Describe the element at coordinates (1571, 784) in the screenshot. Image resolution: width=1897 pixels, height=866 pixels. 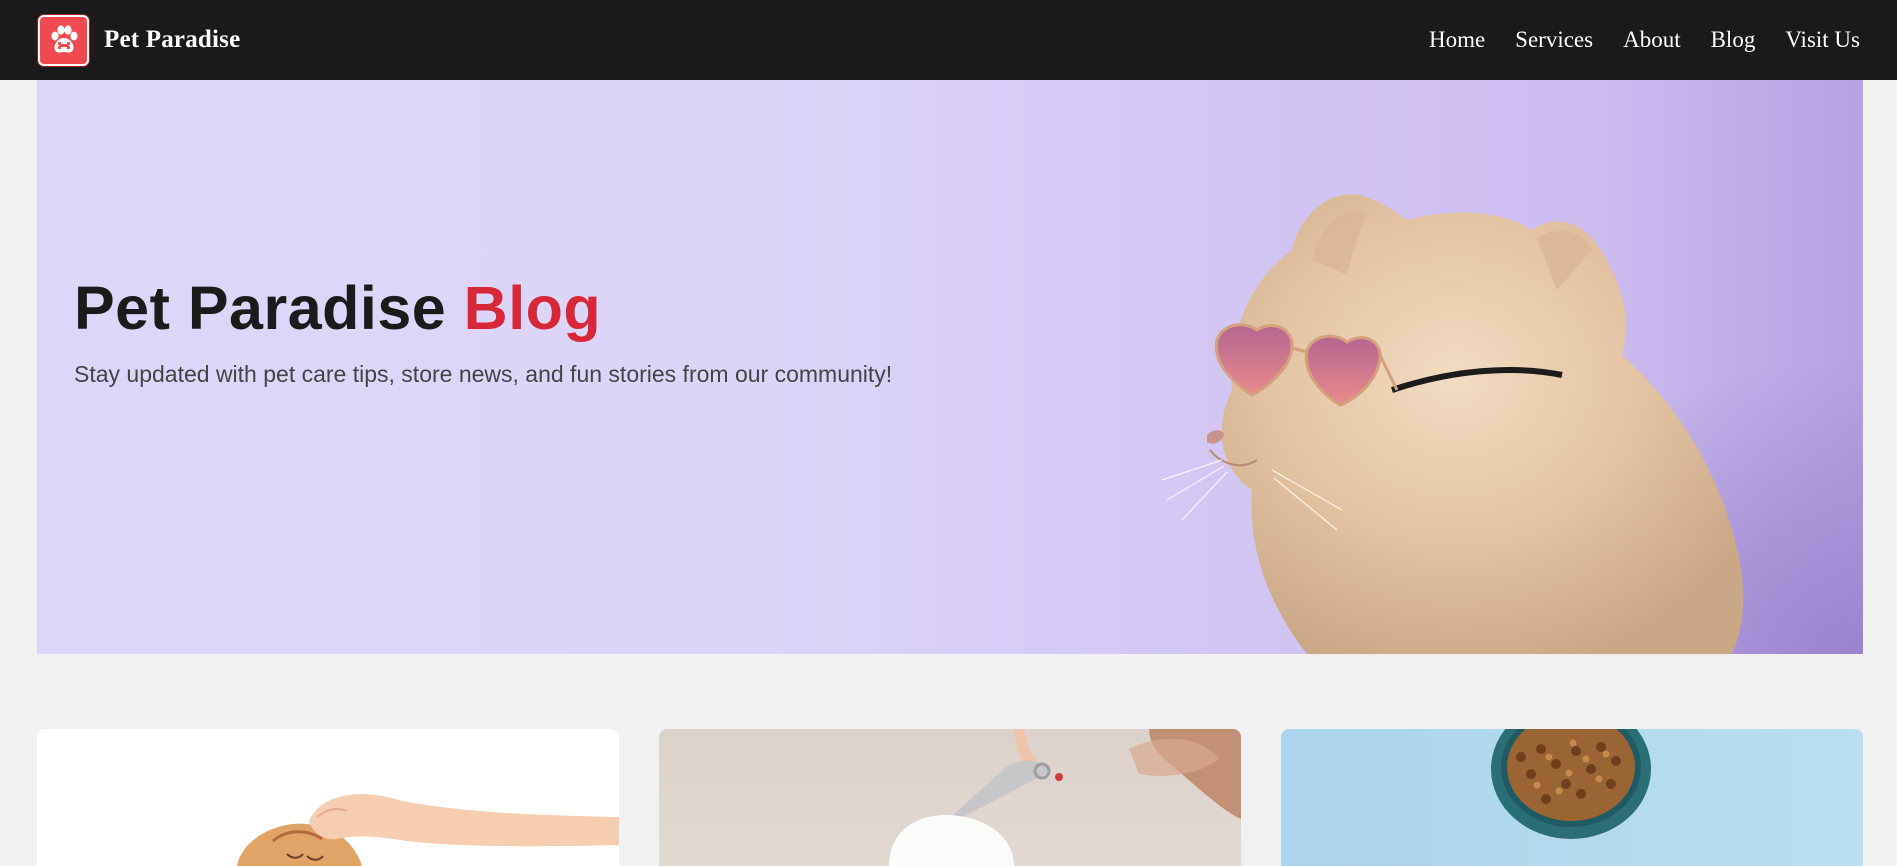
I see `pet-food-bowl-photo` at that location.